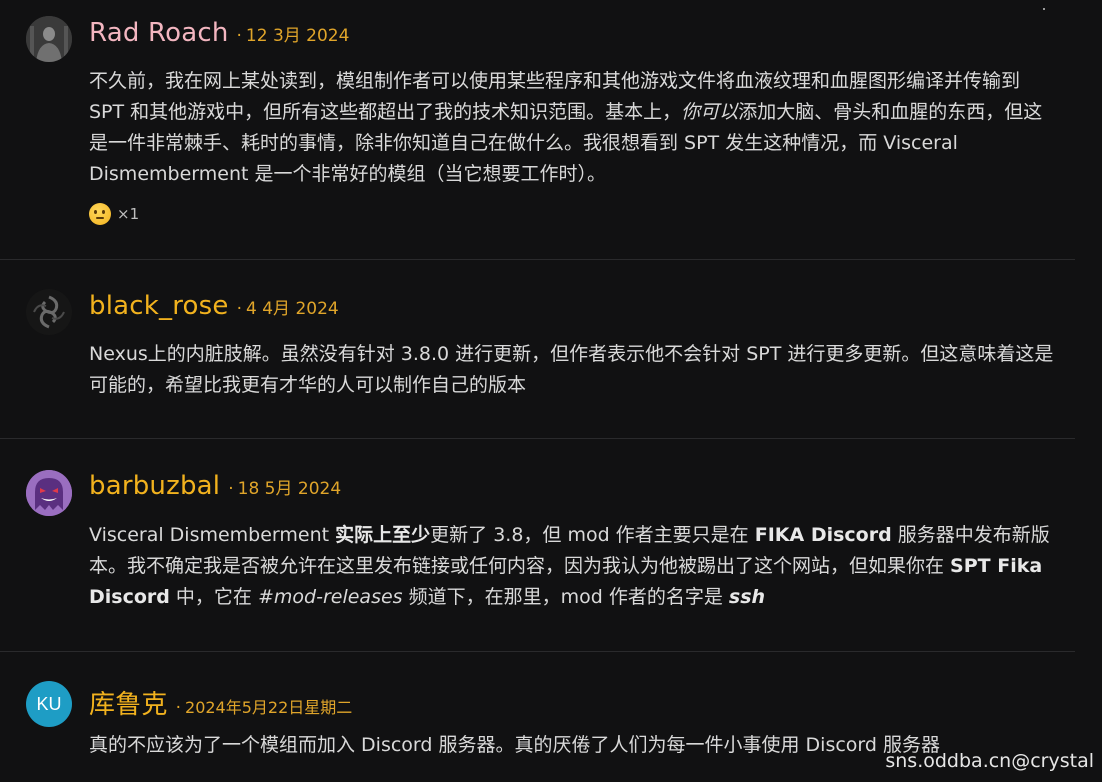 This screenshot has height=782, width=1102. What do you see at coordinates (290, 489) in the screenshot?
I see `comment-date: 18 5月 2024` at bounding box center [290, 489].